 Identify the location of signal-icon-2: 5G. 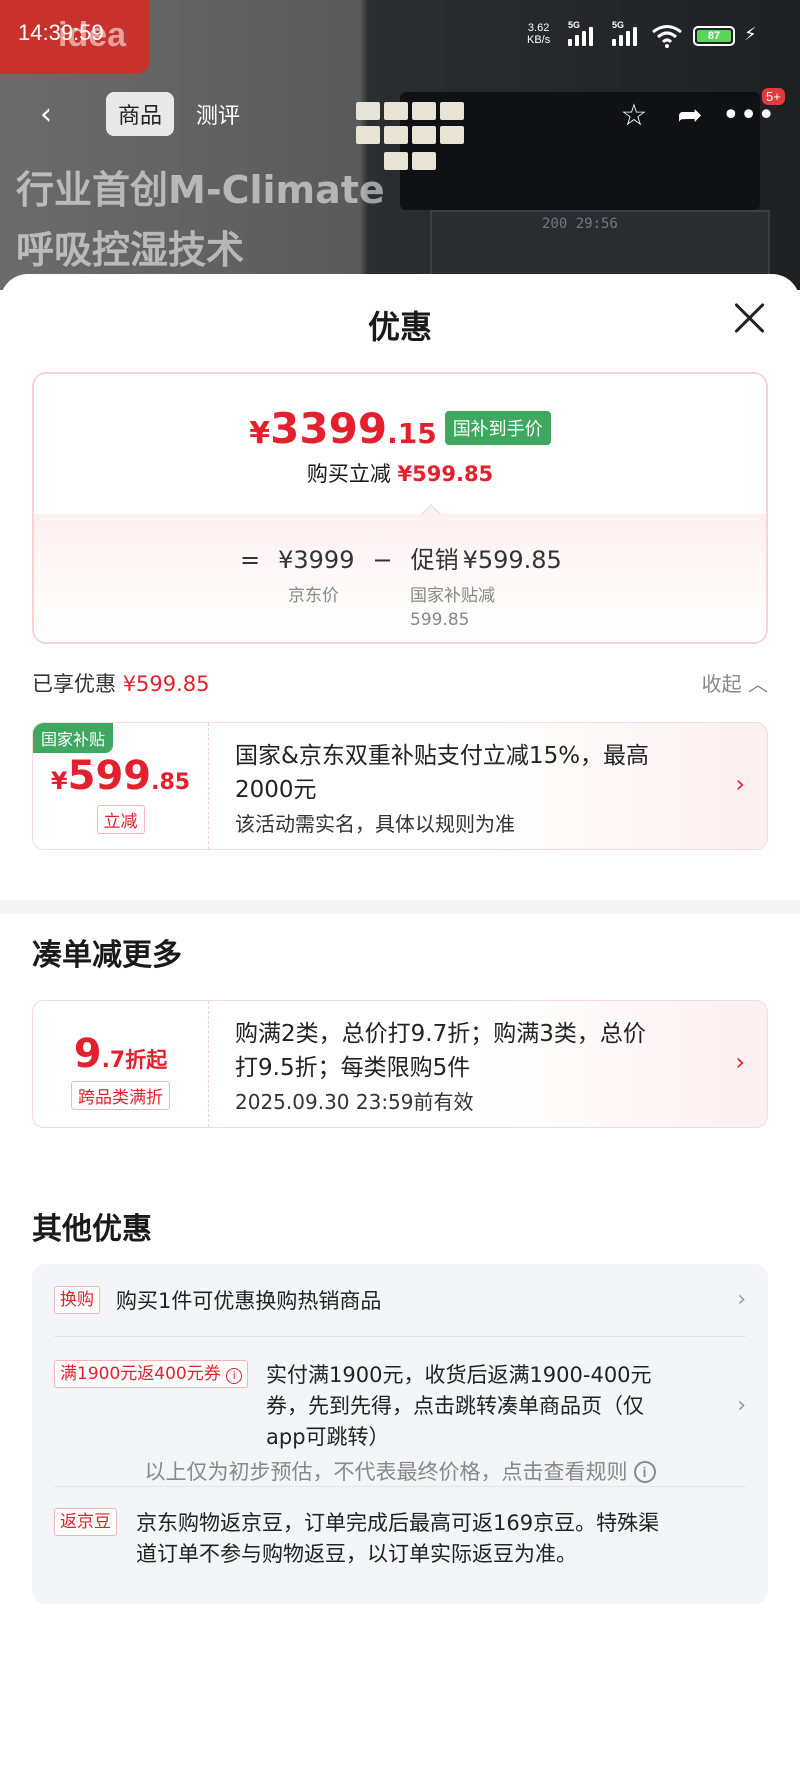
(624, 33).